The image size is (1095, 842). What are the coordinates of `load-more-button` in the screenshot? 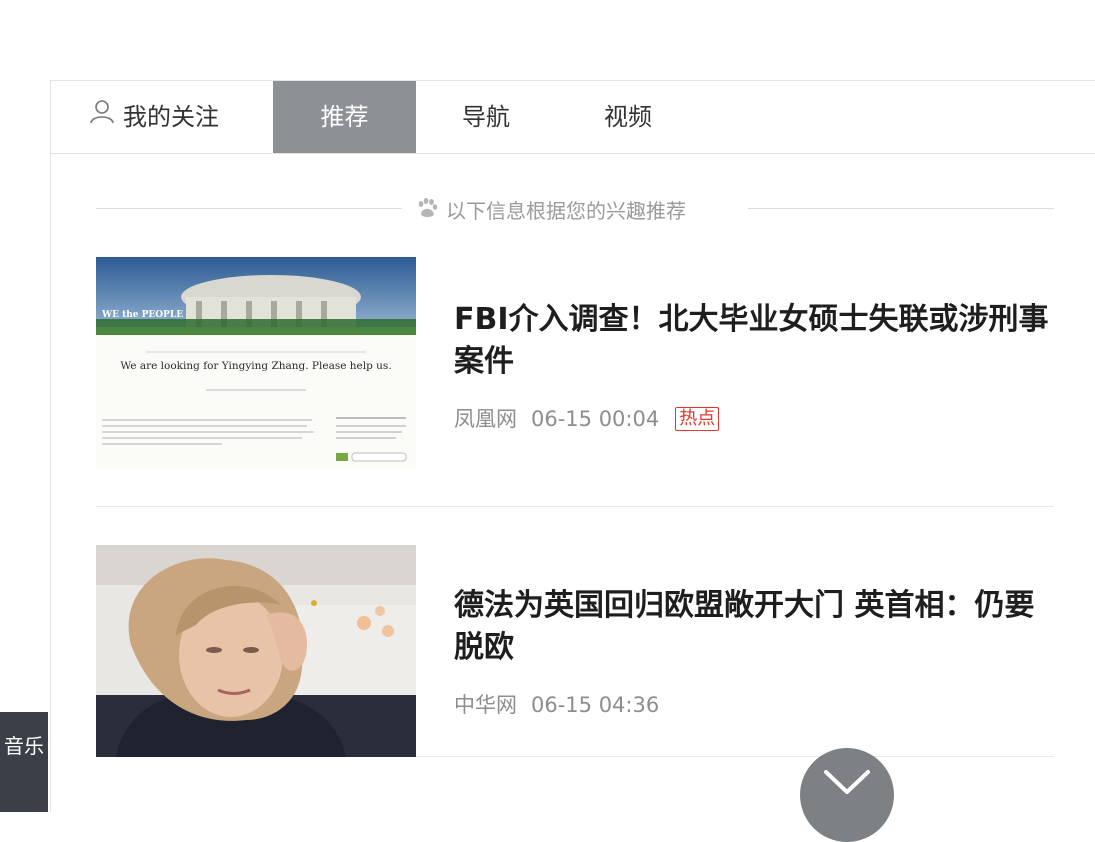 It's located at (847, 795).